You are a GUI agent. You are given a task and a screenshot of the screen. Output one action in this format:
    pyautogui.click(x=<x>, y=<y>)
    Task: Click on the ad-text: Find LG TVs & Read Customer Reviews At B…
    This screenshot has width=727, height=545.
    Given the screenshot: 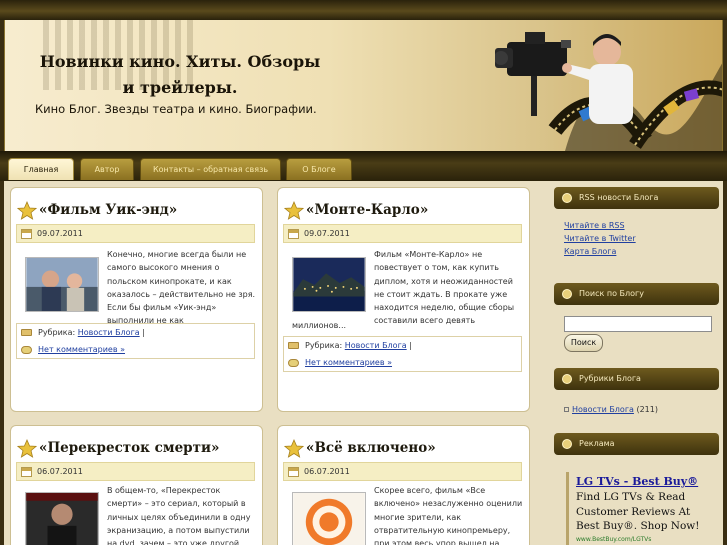 What is the action you would take?
    pyautogui.click(x=638, y=511)
    